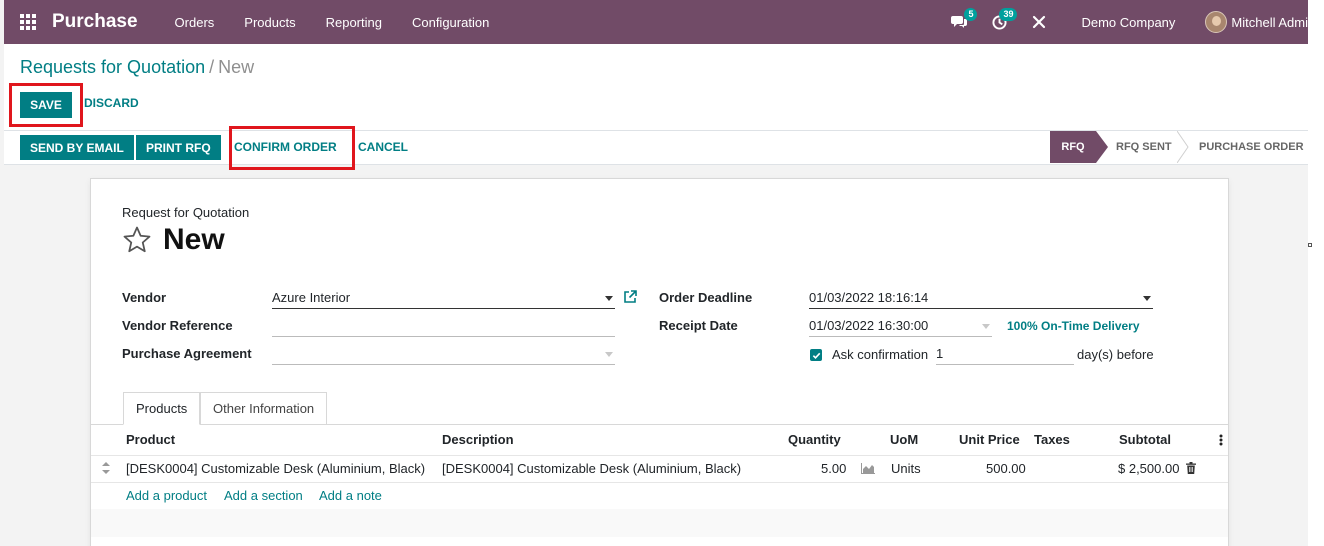 Image resolution: width=1324 pixels, height=546 pixels. What do you see at coordinates (177, 325) in the screenshot?
I see `vendor-reference-label: Vendor Reference` at bounding box center [177, 325].